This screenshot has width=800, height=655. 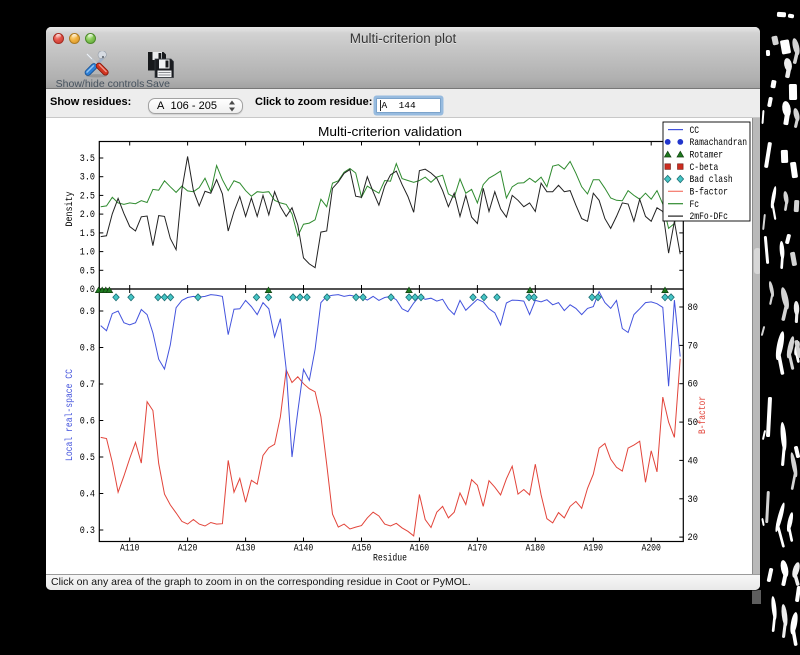 What do you see at coordinates (87, 196) in the screenshot?
I see `svg-text: 2.5` at bounding box center [87, 196].